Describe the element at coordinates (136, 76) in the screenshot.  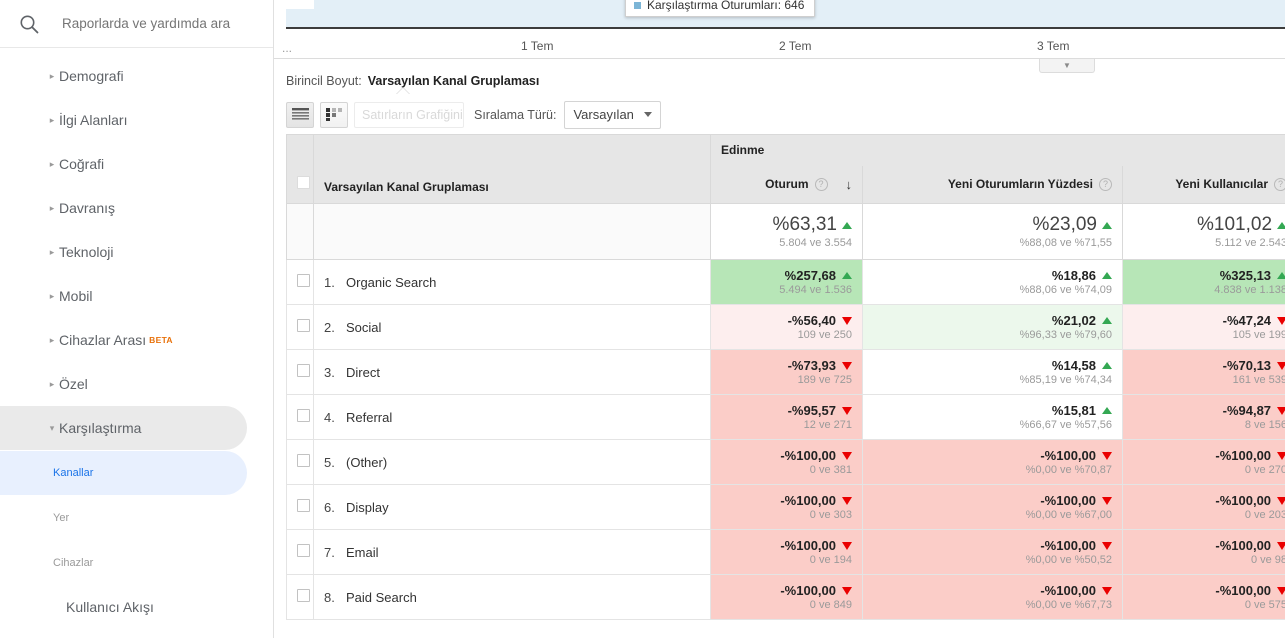
I see `sidebar-item-demografi: ▸ Demografi` at that location.